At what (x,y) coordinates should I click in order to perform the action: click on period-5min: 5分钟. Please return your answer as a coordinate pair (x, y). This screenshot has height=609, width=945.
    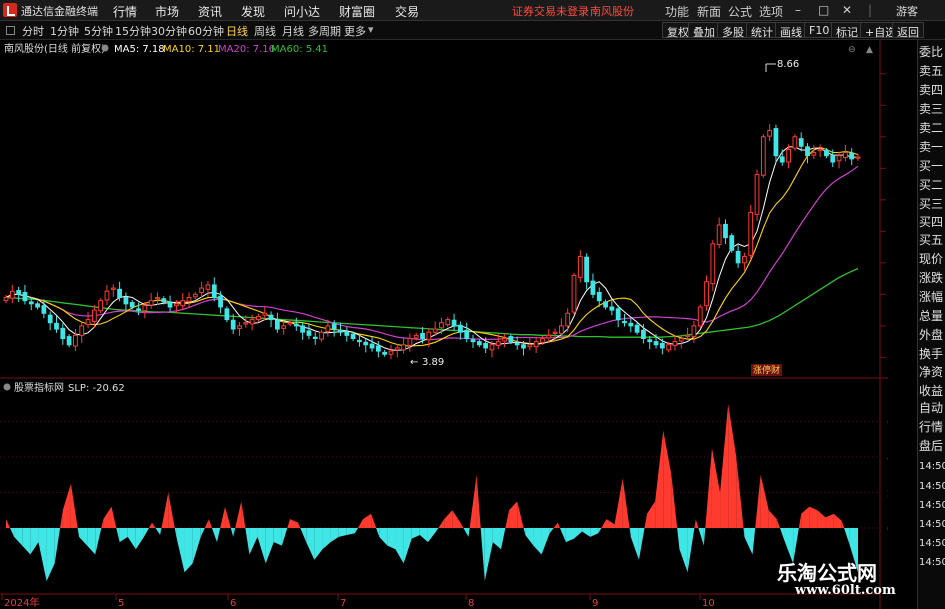
    Looking at the image, I should click on (98, 31).